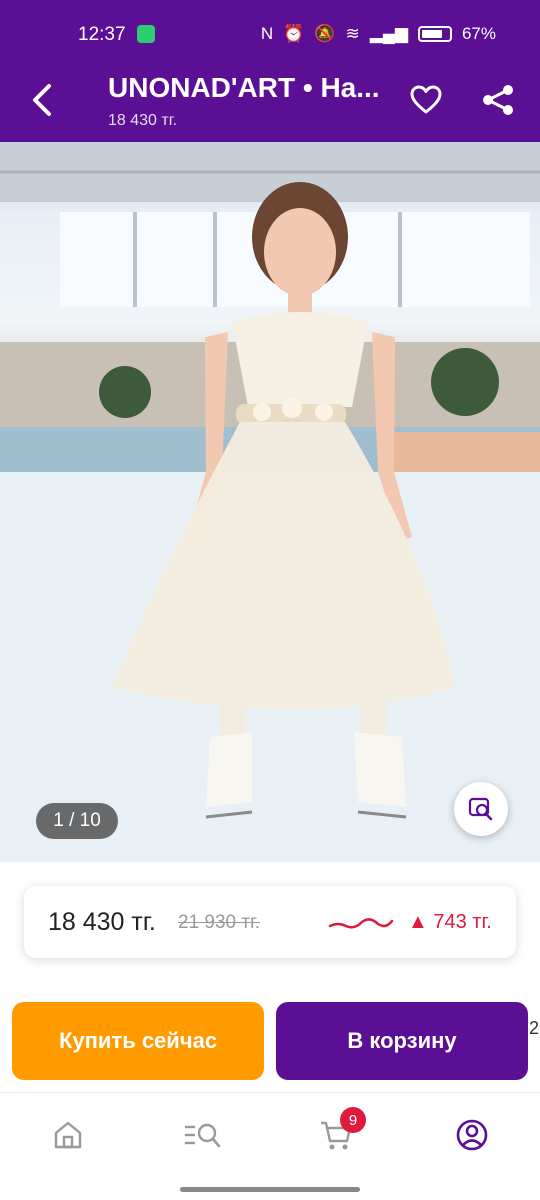  Describe the element at coordinates (352, 33) in the screenshot. I see `wifi-icon: ≋` at that location.